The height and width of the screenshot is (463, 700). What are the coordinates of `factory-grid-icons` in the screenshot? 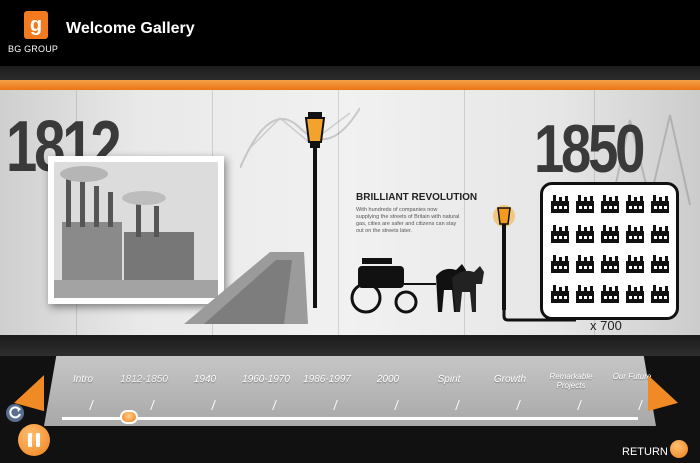 It's located at (610, 249).